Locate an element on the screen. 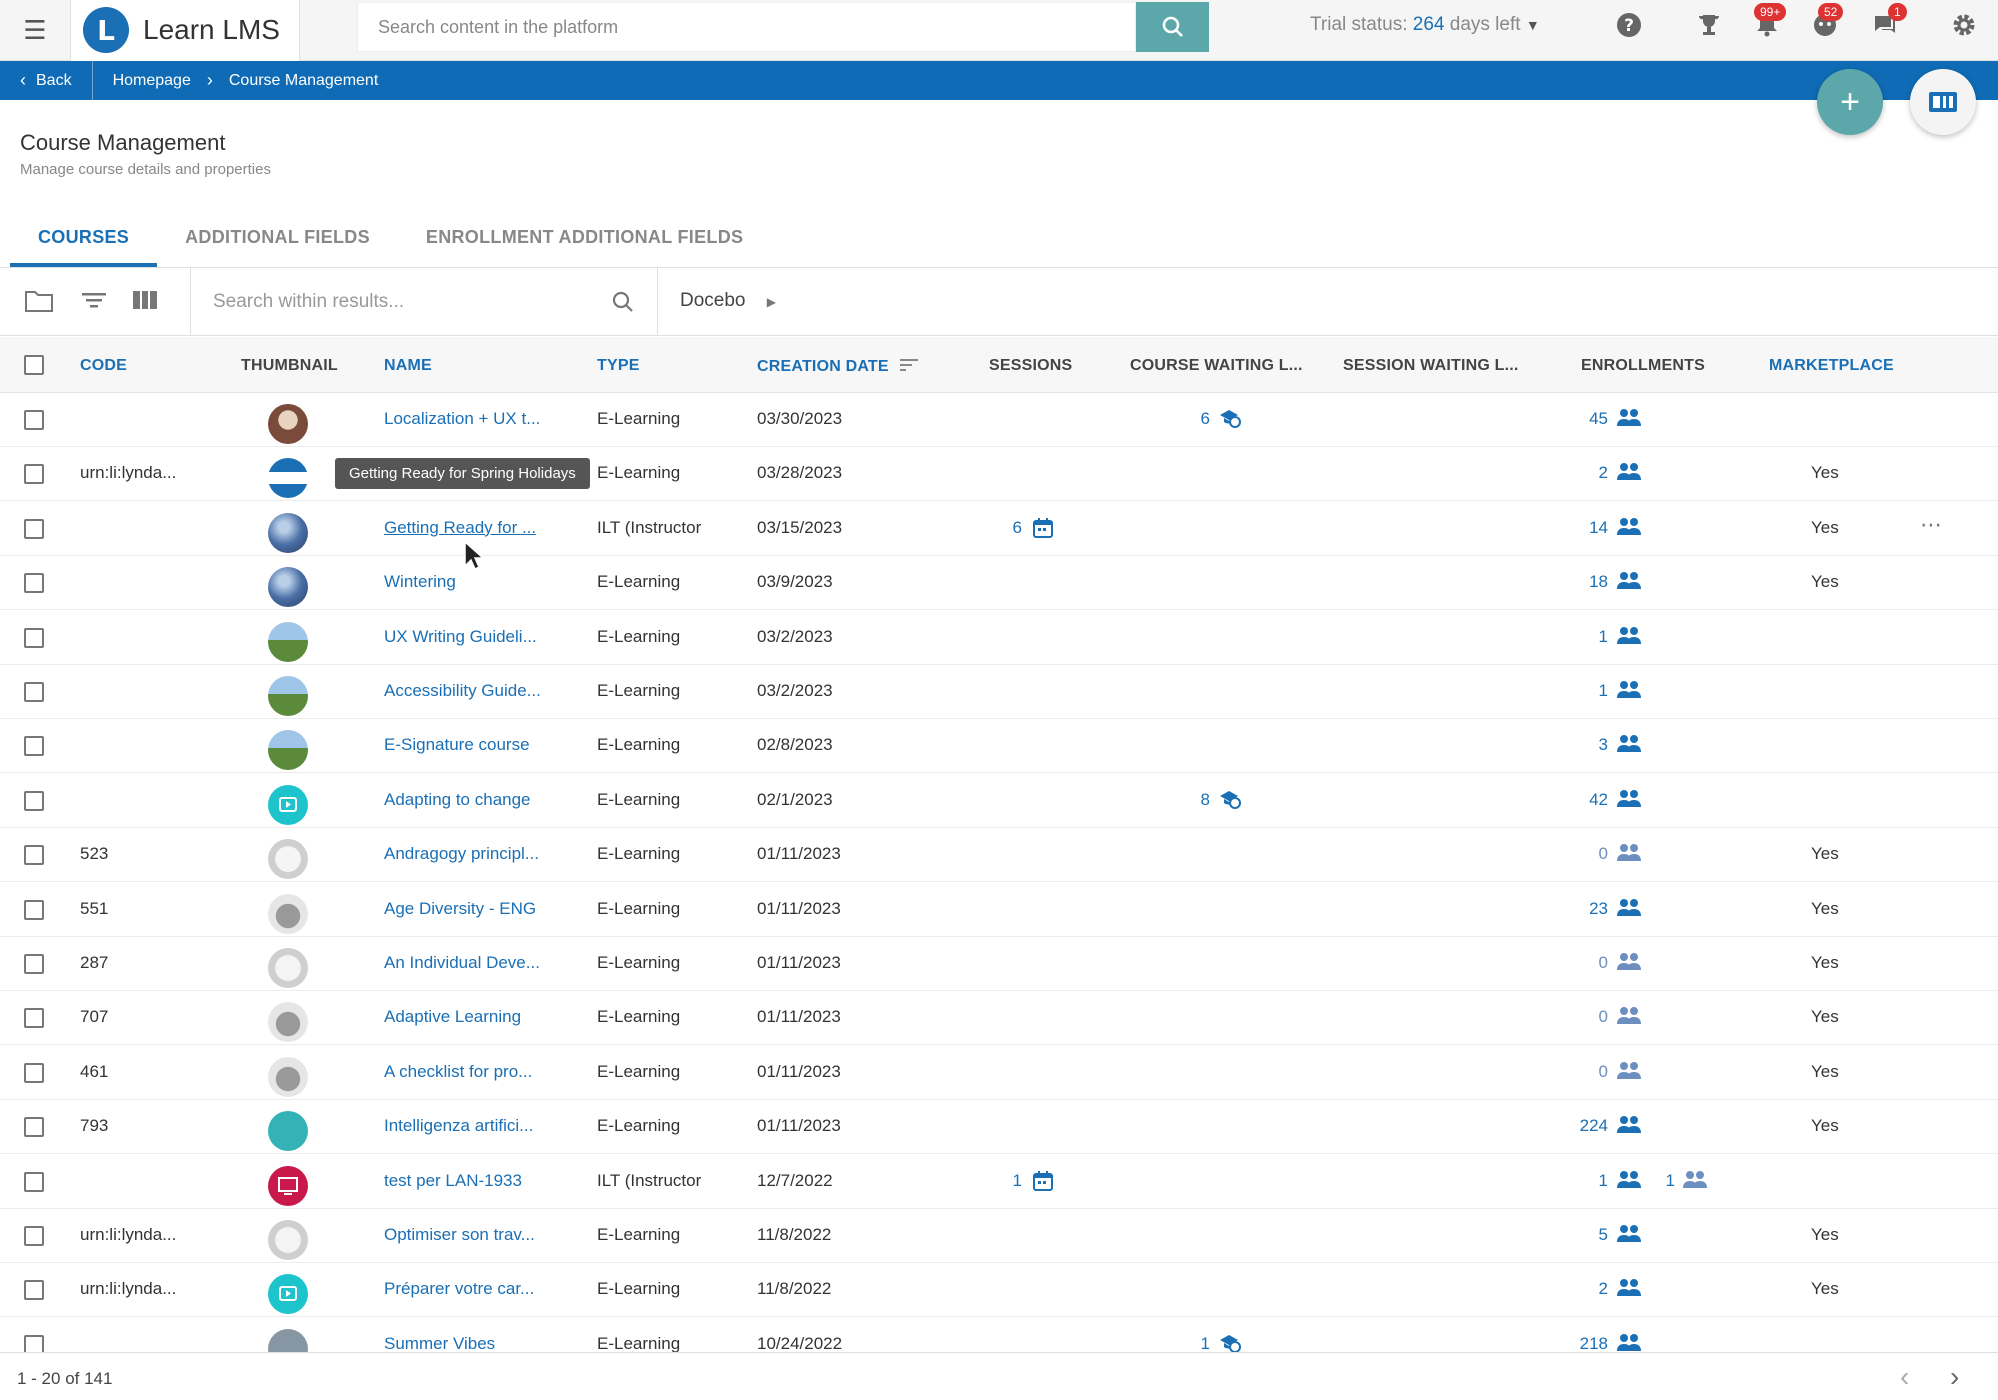 This screenshot has width=1998, height=1400. course-name-link: Adapting to change is located at coordinates (457, 800).